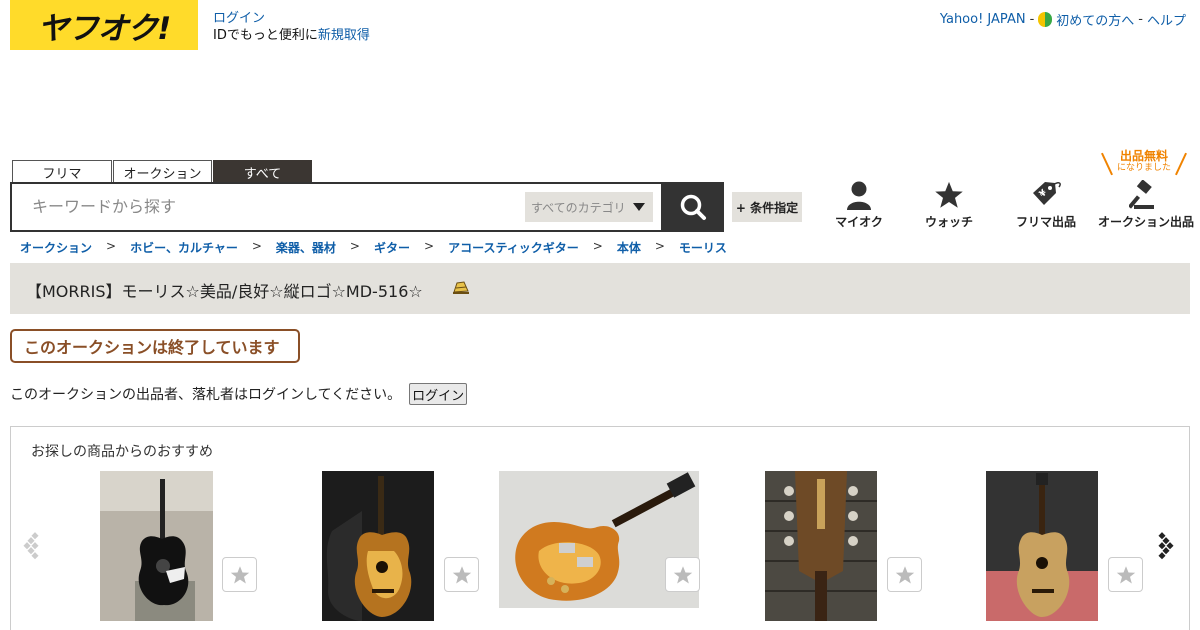  Describe the element at coordinates (600, 288) in the screenshot. I see `item-title-bar: 【MORRIS】モーリス☆美品/良好☆縦ロゴ☆MD-516☆` at that location.